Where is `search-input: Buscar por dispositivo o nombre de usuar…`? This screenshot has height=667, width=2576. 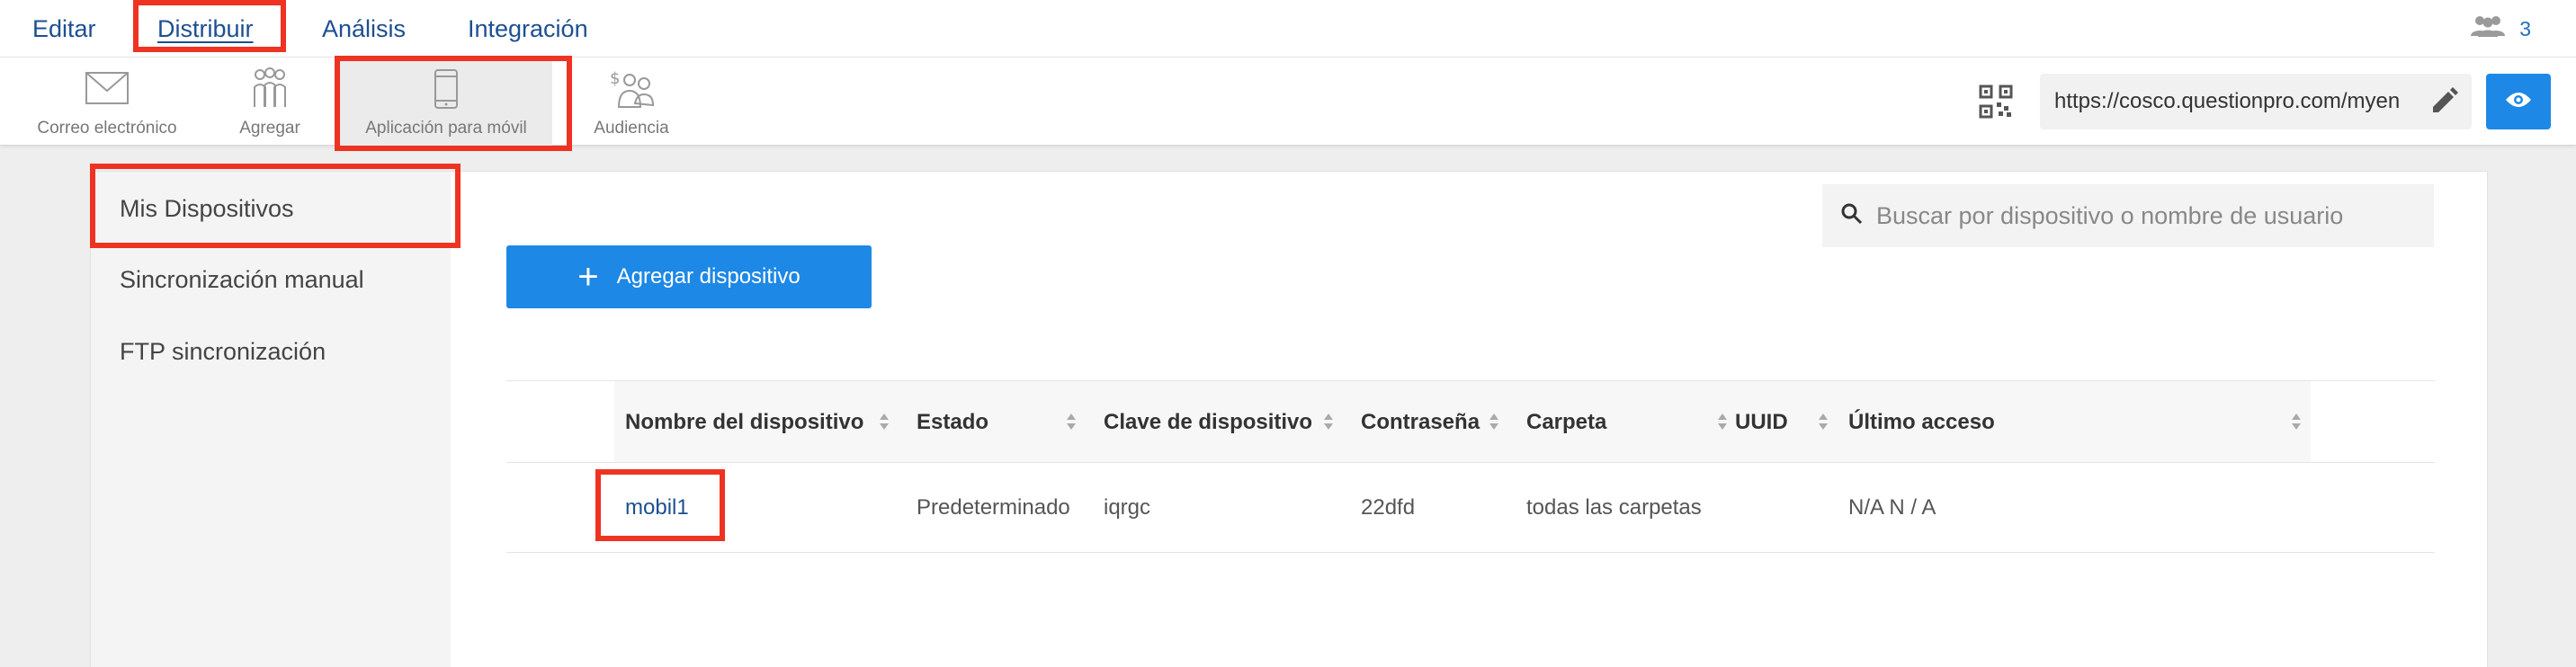
search-input: Buscar por dispositivo o nombre de usuar… is located at coordinates (2109, 216).